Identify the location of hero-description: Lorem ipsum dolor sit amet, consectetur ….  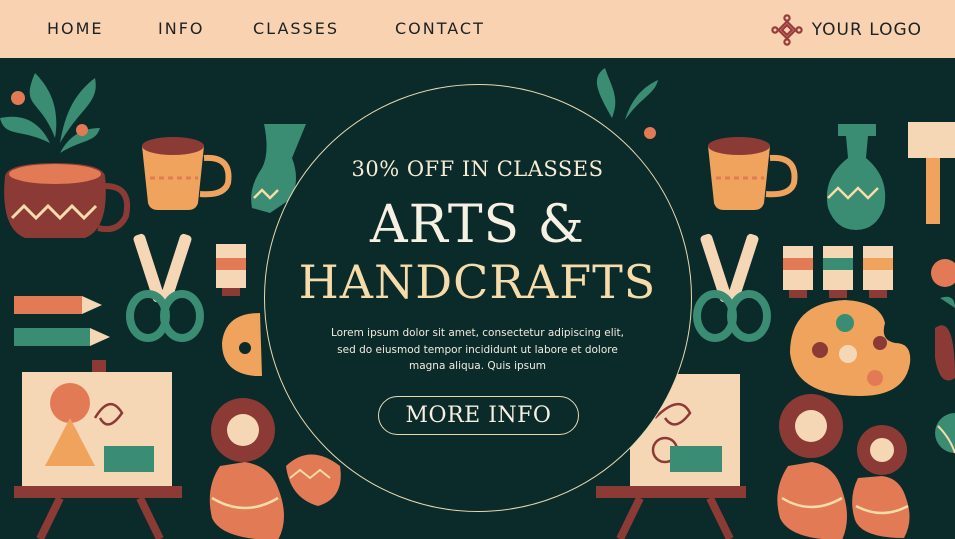
(477, 349).